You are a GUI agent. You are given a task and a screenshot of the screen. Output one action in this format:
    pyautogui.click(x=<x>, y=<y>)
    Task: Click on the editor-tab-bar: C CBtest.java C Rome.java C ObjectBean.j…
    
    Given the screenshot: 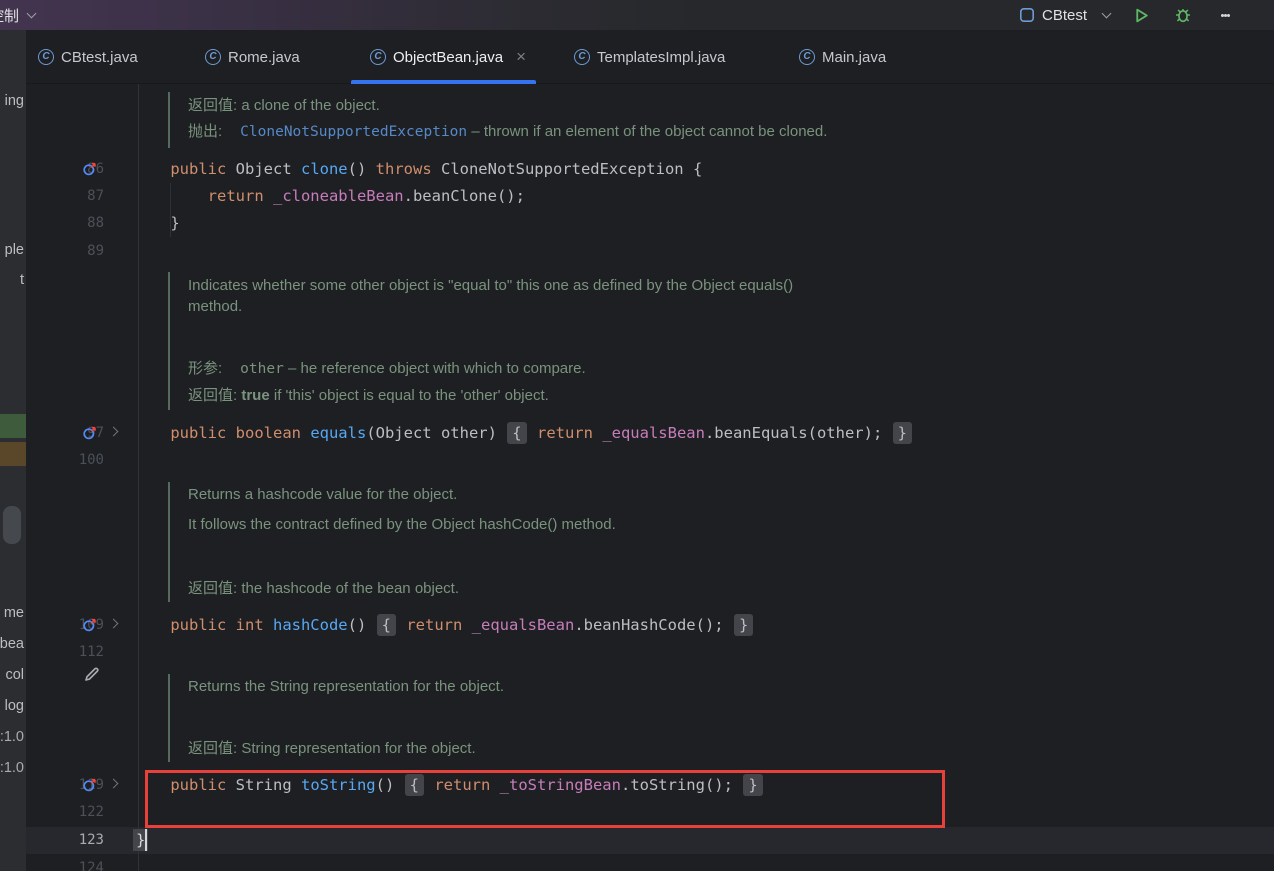 What is the action you would take?
    pyautogui.click(x=650, y=57)
    